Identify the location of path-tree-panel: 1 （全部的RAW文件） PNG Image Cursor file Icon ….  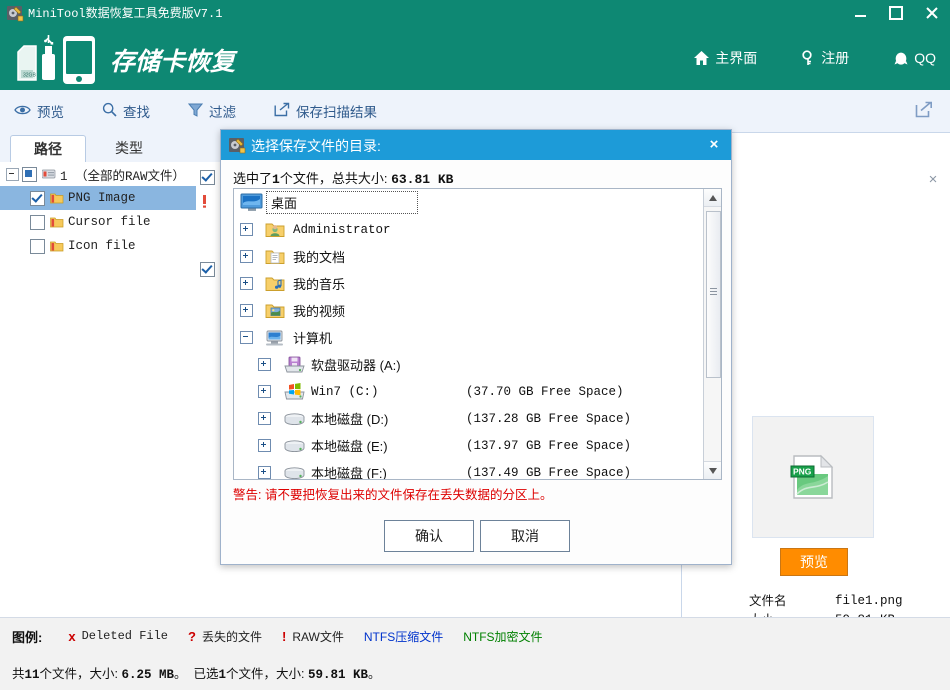
(98, 389).